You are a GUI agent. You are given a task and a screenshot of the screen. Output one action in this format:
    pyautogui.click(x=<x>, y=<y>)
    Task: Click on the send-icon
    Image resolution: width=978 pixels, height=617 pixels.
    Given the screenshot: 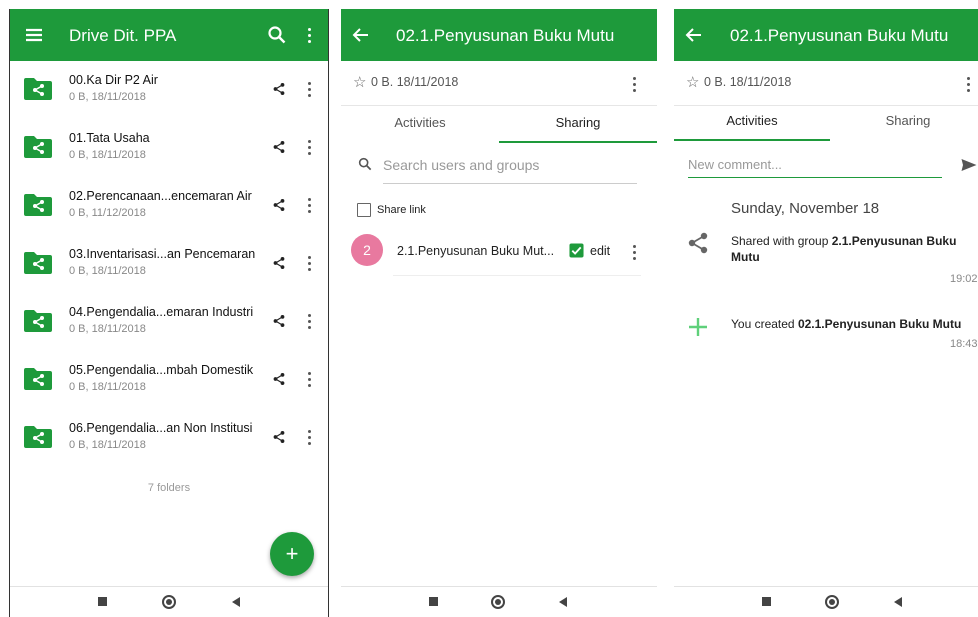 What is the action you would take?
    pyautogui.click(x=969, y=165)
    